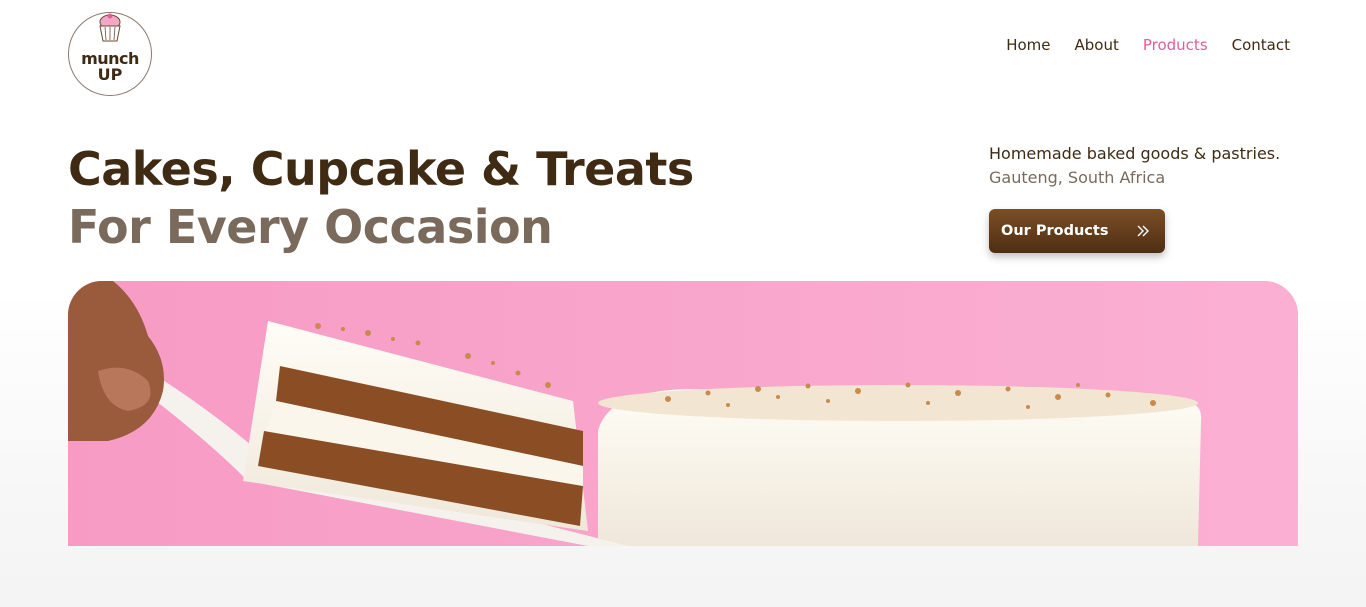  What do you see at coordinates (1175, 45) in the screenshot?
I see `nav-products: Products` at bounding box center [1175, 45].